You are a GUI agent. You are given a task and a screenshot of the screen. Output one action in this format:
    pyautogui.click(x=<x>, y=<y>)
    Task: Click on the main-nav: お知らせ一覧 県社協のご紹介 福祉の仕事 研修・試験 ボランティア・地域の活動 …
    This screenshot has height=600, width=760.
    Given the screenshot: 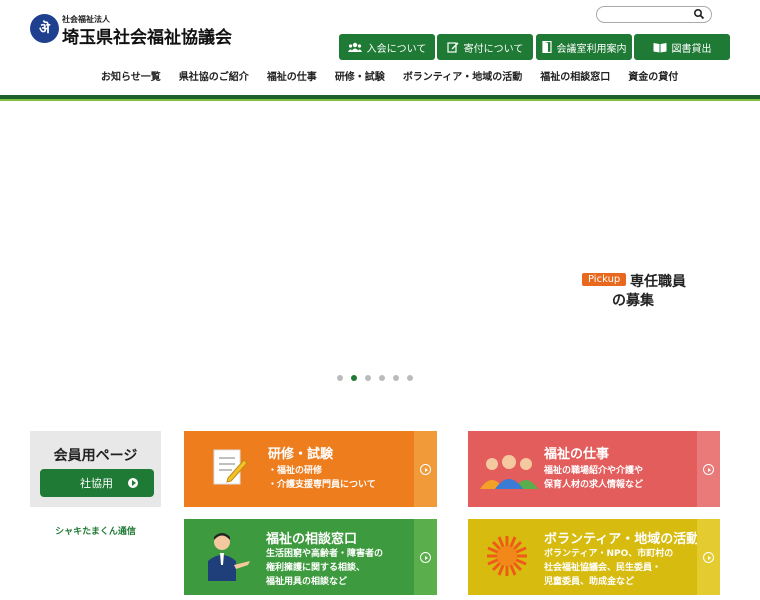 What is the action you would take?
    pyautogui.click(x=385, y=75)
    